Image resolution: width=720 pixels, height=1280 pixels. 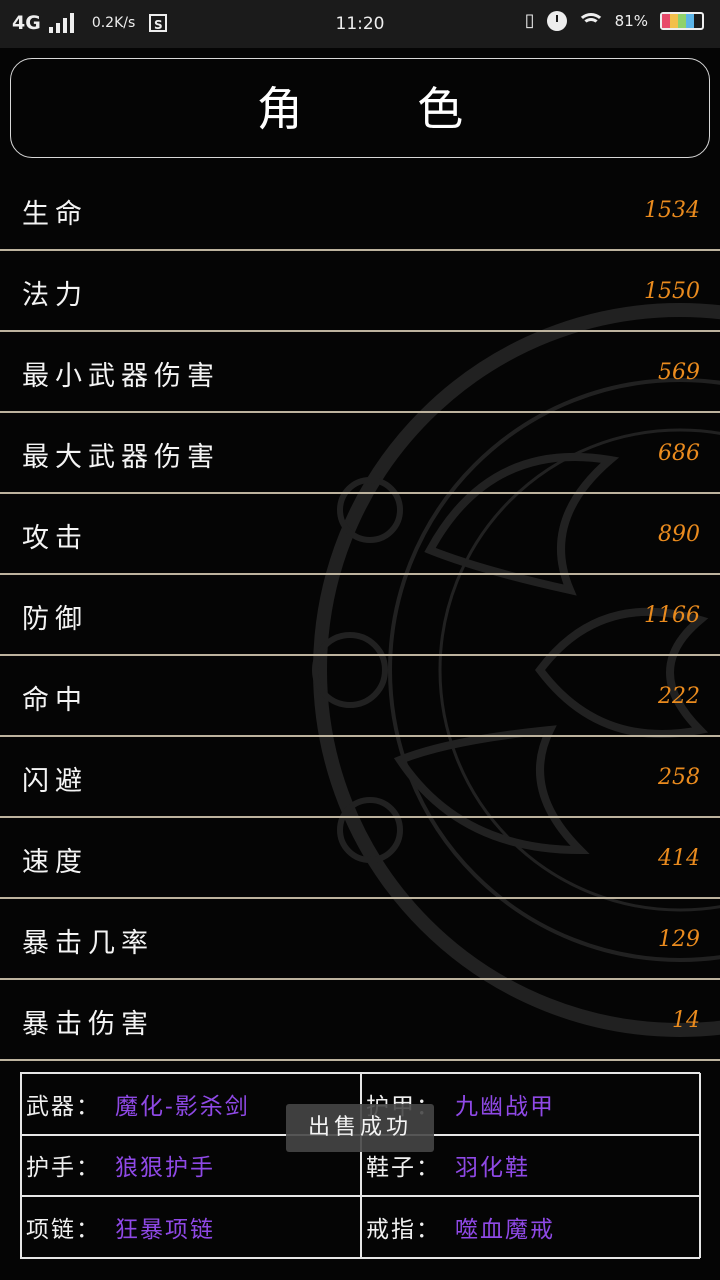 I want to click on stat-value: 414, so click(x=679, y=858).